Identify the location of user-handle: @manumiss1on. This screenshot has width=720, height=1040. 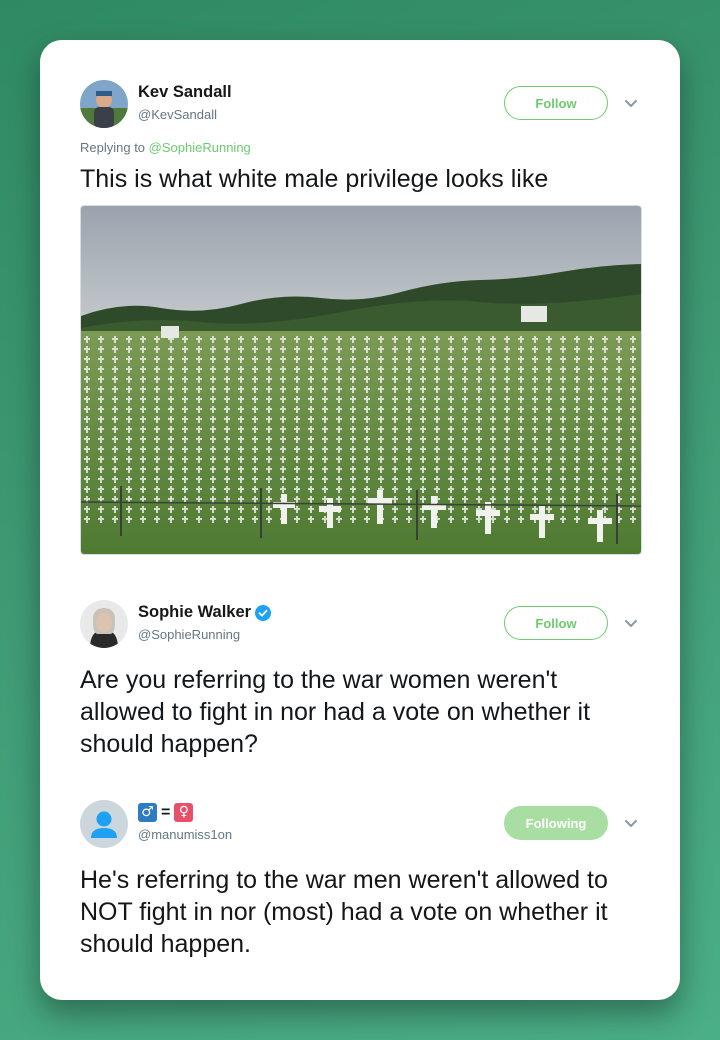
(185, 834).